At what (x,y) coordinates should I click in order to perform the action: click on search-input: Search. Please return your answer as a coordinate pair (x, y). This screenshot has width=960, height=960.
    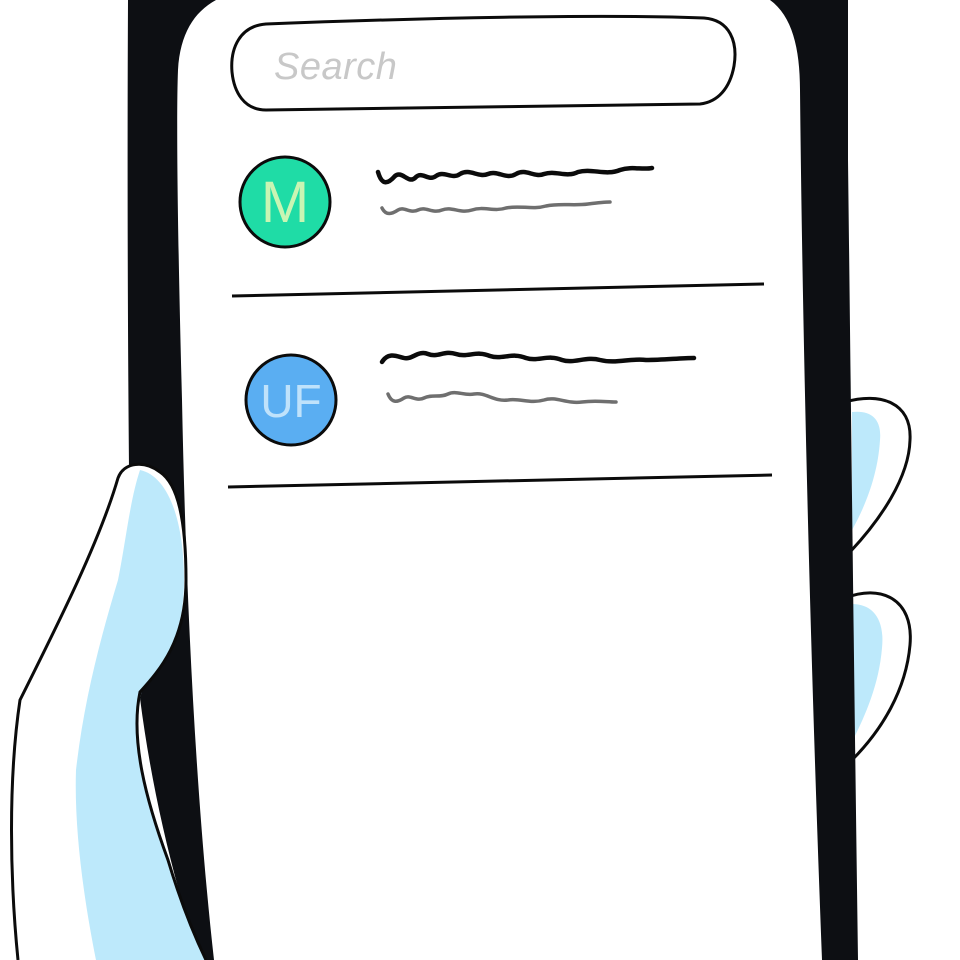
    Looking at the image, I should click on (484, 67).